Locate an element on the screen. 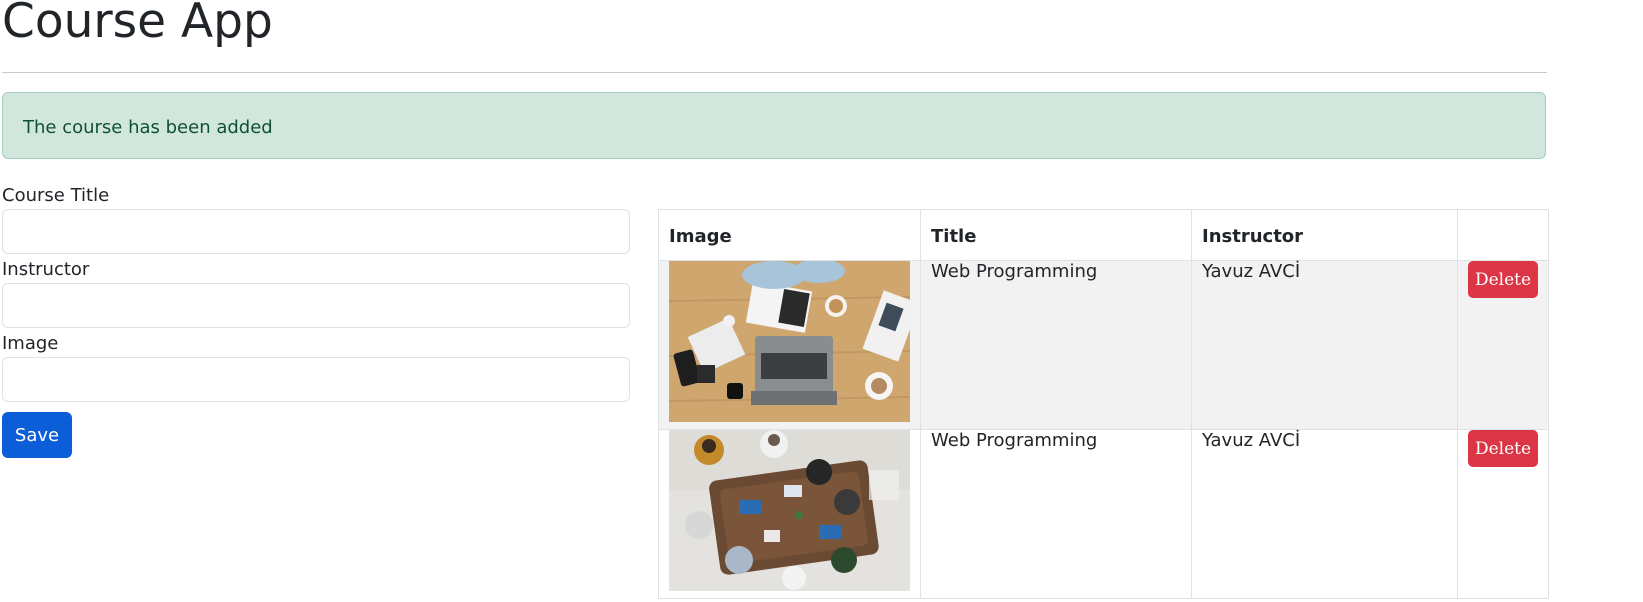 Image resolution: width=1643 pixels, height=602 pixels. course-title-input is located at coordinates (316, 231).